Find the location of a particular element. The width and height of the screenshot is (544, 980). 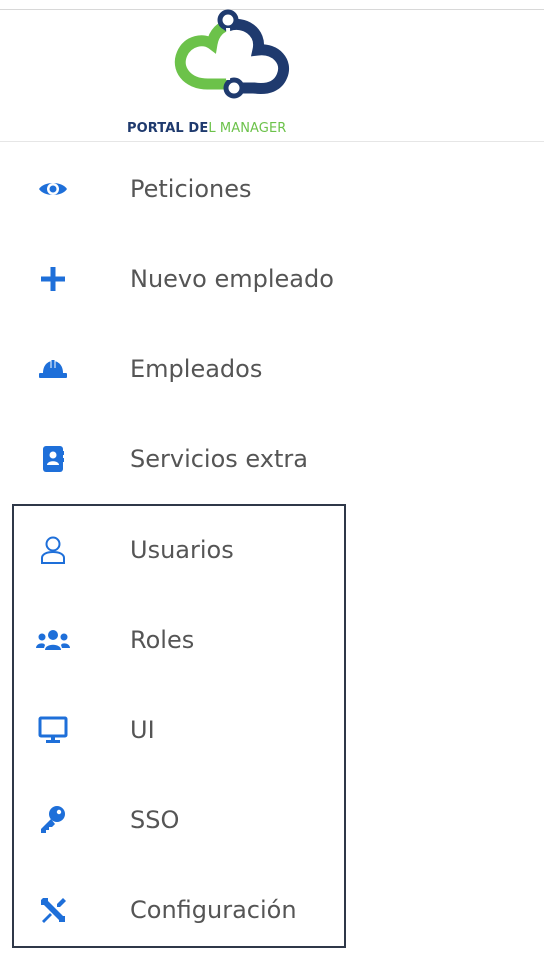

menu-item-sso: SSO is located at coordinates (200, 820).